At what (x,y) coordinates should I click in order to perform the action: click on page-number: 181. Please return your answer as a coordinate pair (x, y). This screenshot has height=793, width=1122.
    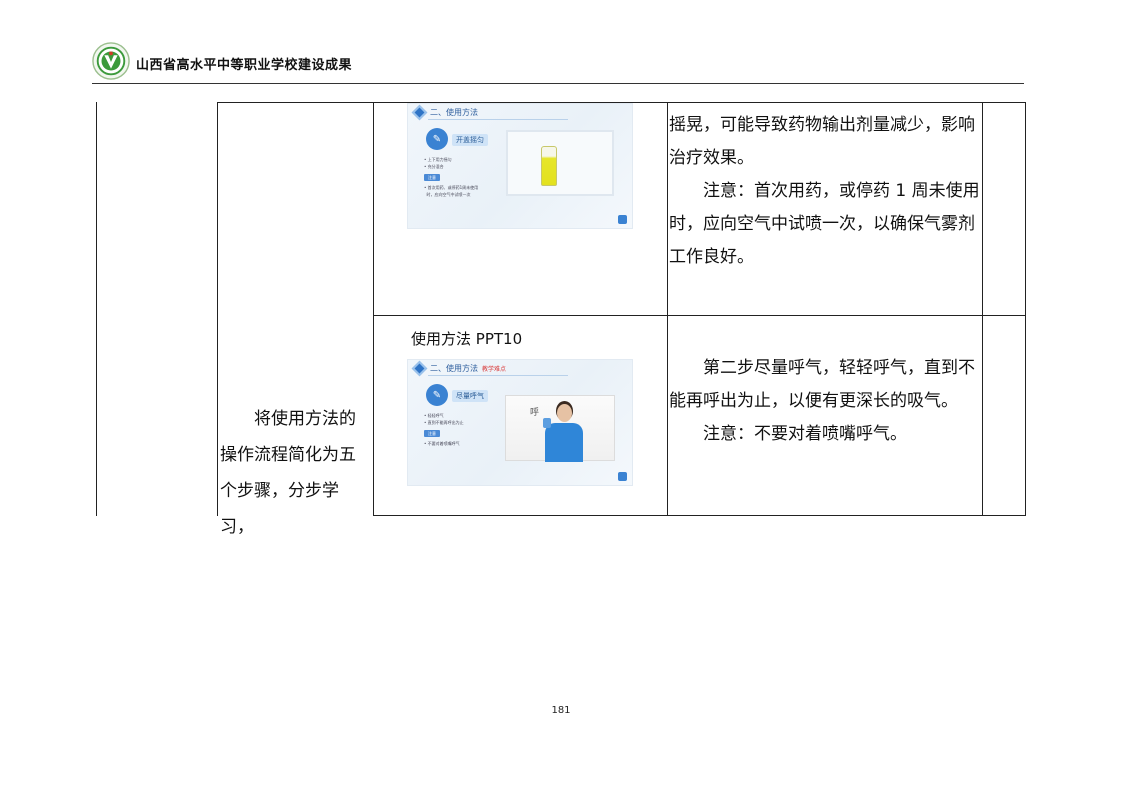
    Looking at the image, I should click on (561, 710).